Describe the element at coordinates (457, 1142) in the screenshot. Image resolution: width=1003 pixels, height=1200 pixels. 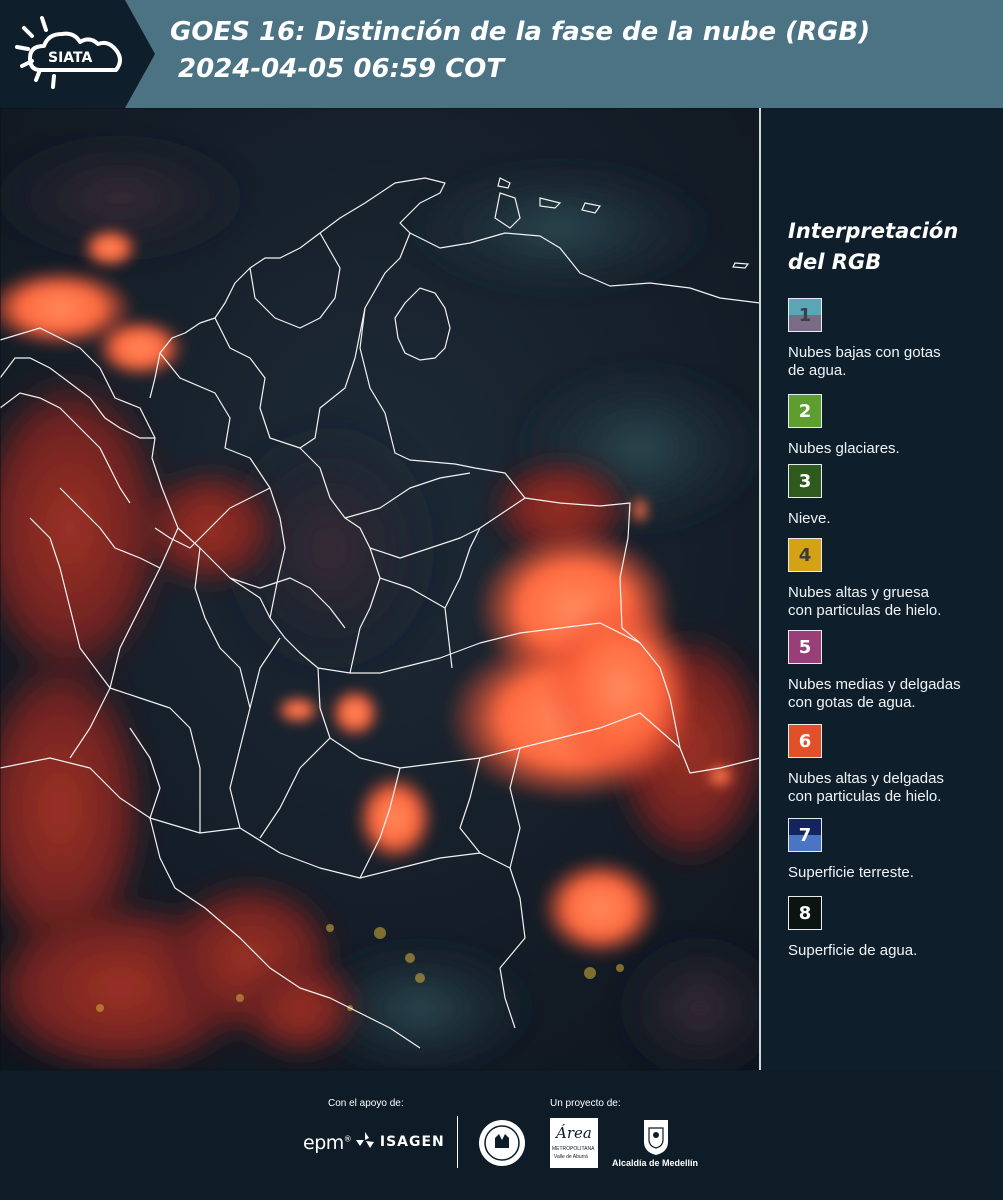
I see `footer-divider` at that location.